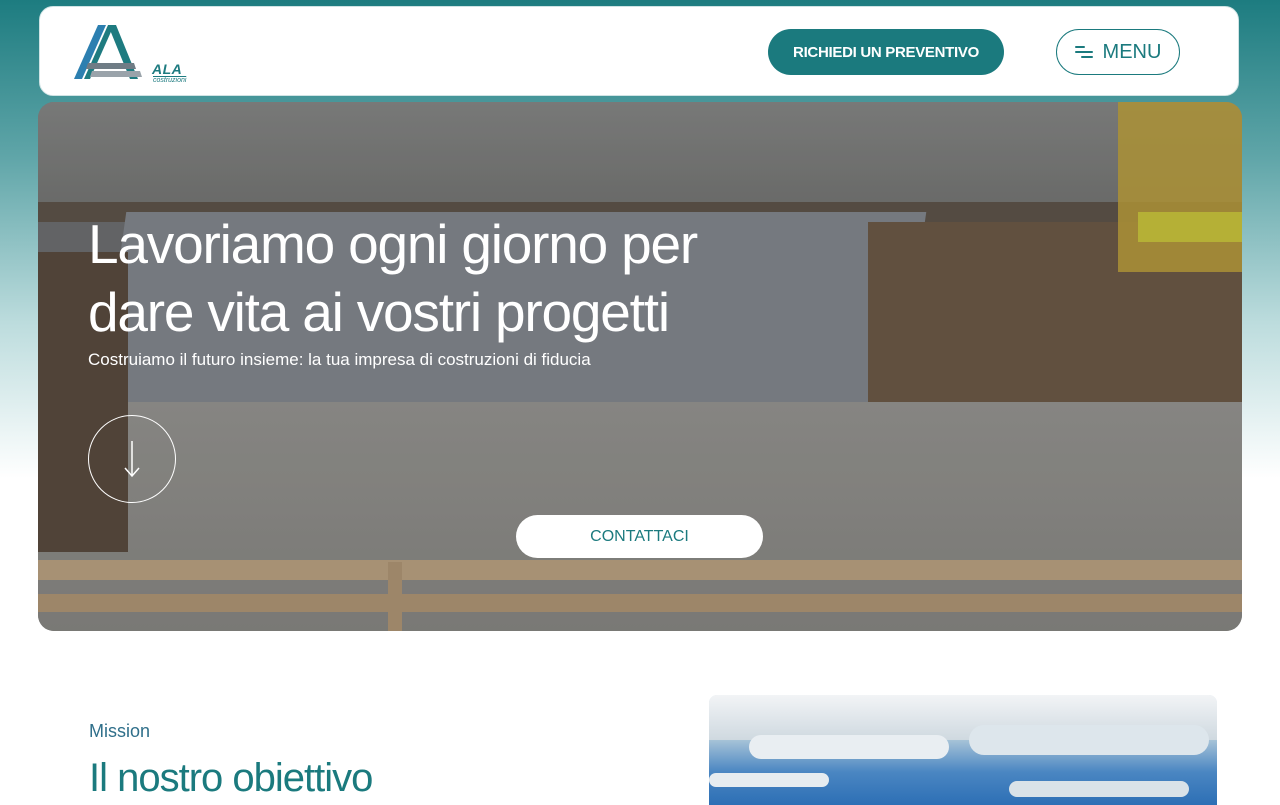 This screenshot has height=805, width=1280. Describe the element at coordinates (886, 52) in the screenshot. I see `request-quote-button: RICHIEDI UN PREVENTIVO` at that location.